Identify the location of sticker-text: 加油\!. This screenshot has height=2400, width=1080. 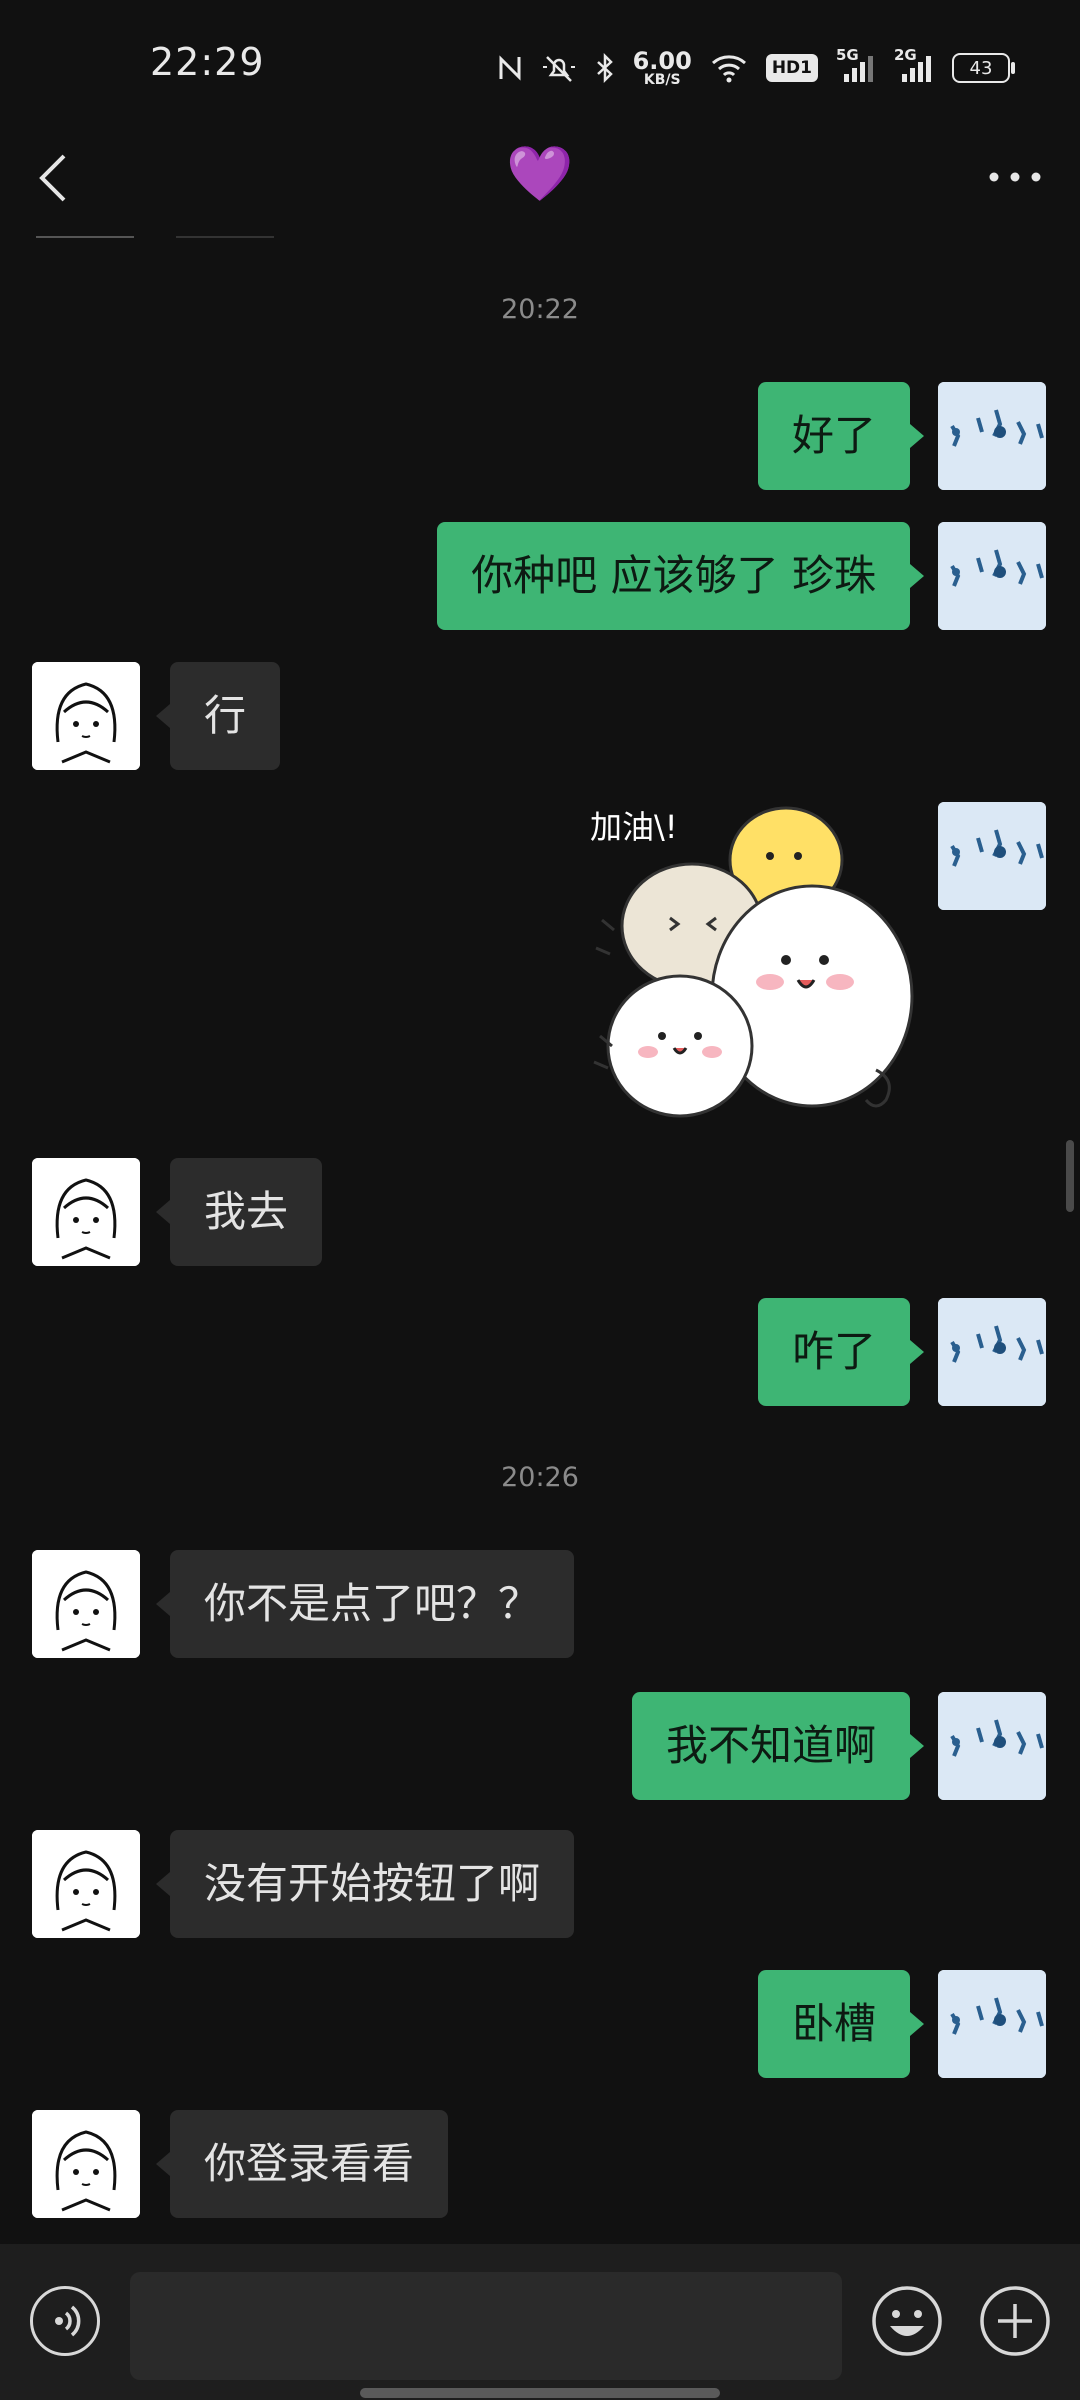
(634, 827).